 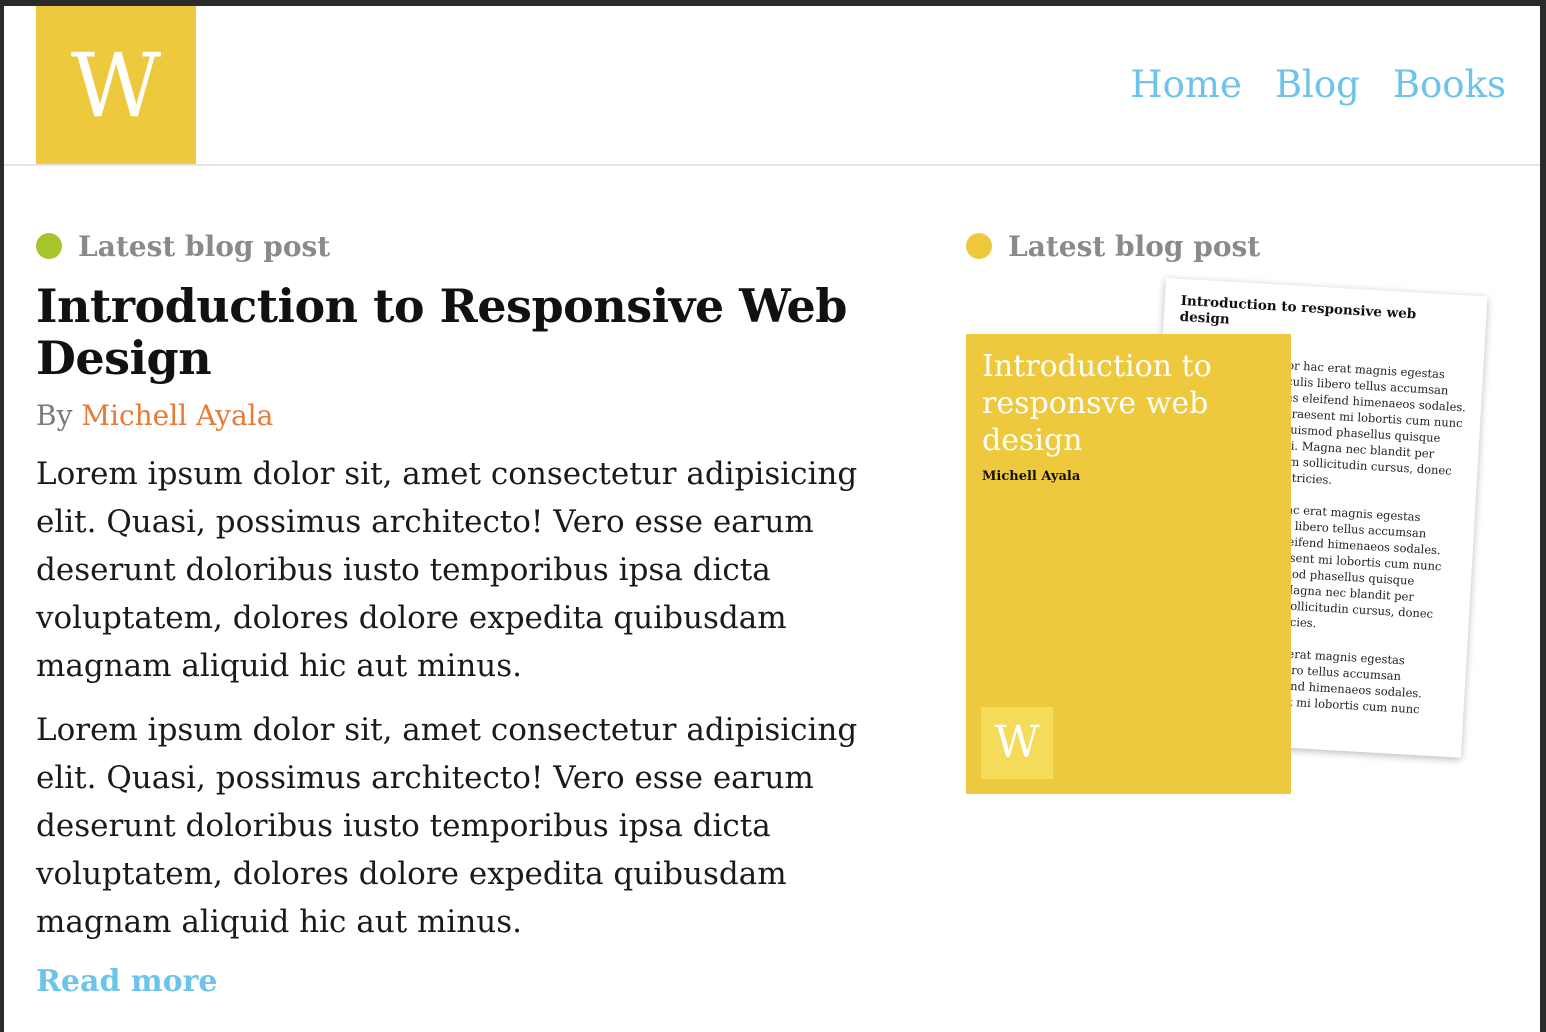 I want to click on post-title: Introduction to Responsive Web Design, so click(x=441, y=332).